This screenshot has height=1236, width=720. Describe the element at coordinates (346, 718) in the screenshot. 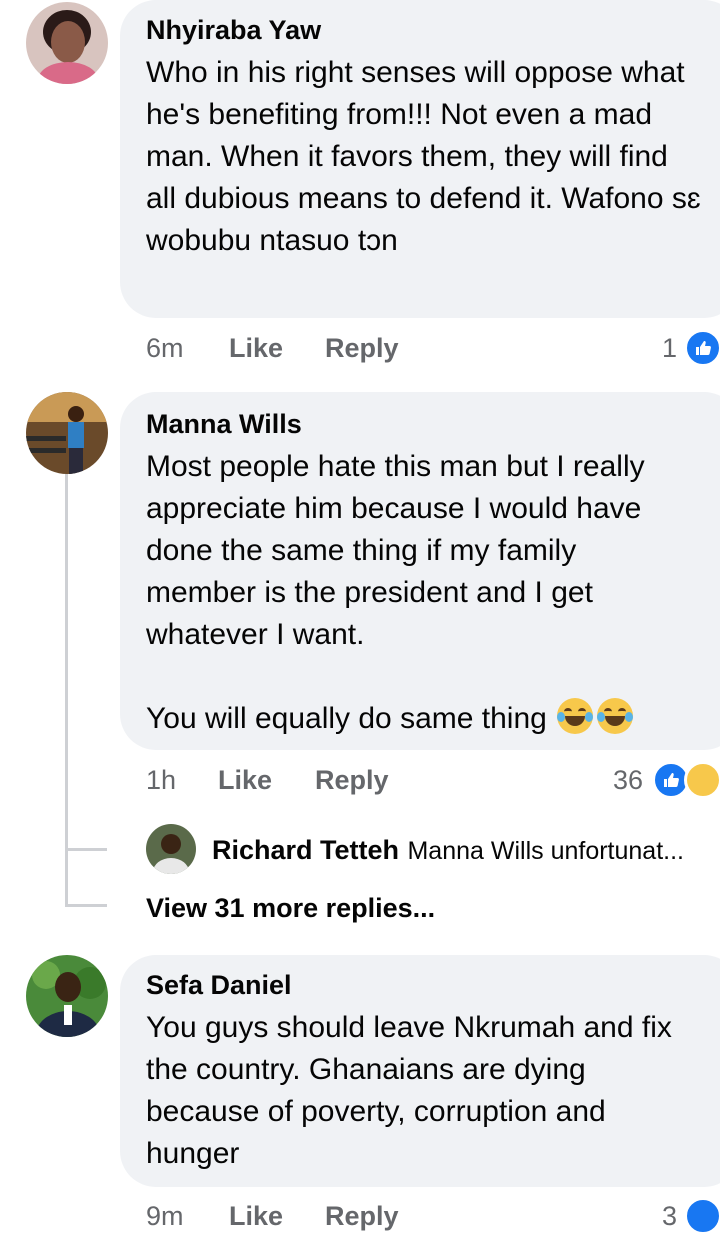

I see `comment-text-line: You will equally do same thing` at that location.